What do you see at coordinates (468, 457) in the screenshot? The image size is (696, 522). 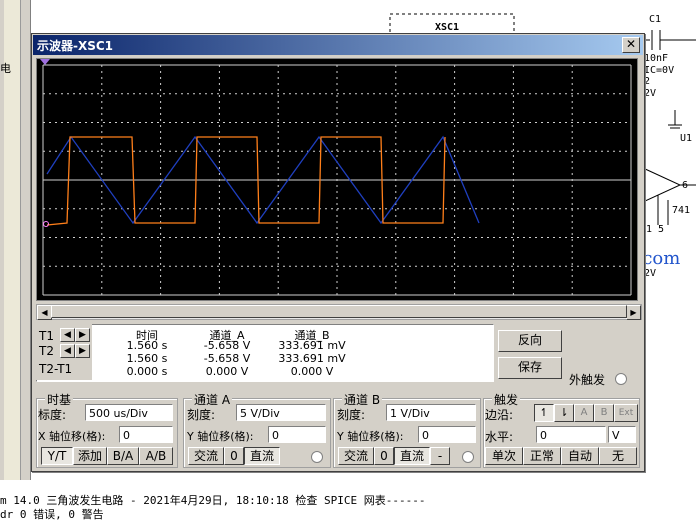 I see `channel-b-terminal` at bounding box center [468, 457].